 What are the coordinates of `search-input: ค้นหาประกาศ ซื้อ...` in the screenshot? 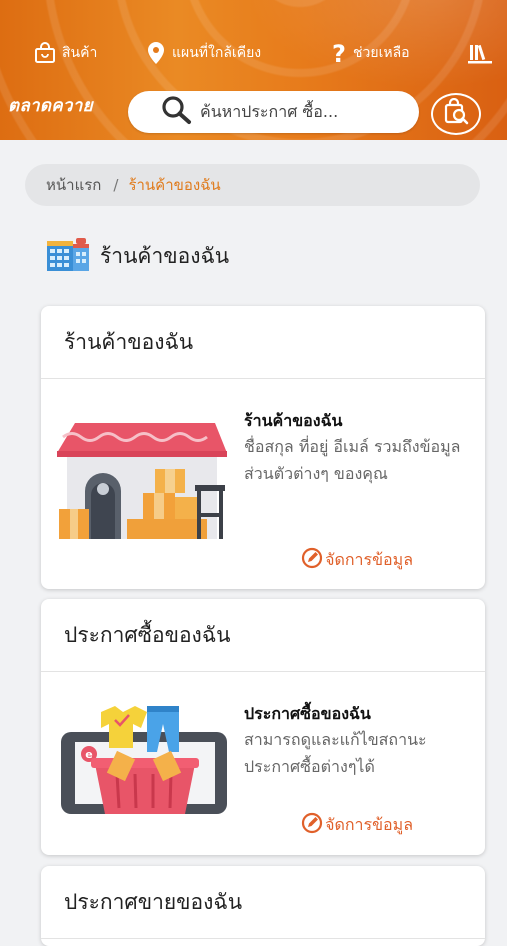 It's located at (269, 112).